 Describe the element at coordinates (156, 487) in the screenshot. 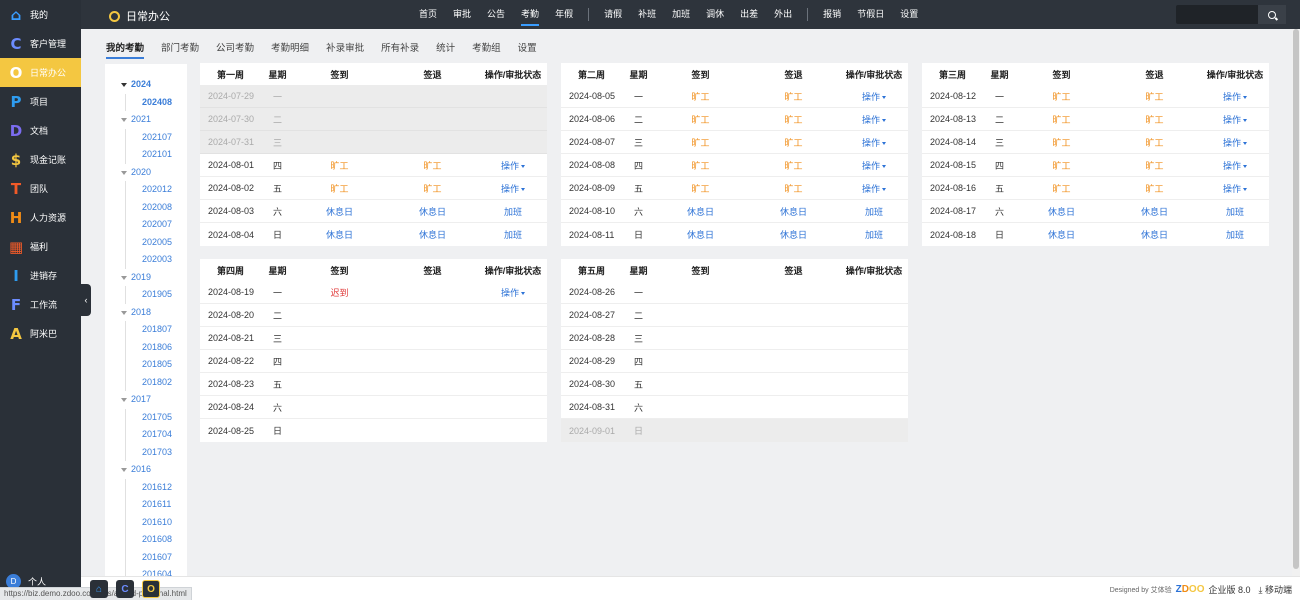

I see `tree-month: 201612` at that location.